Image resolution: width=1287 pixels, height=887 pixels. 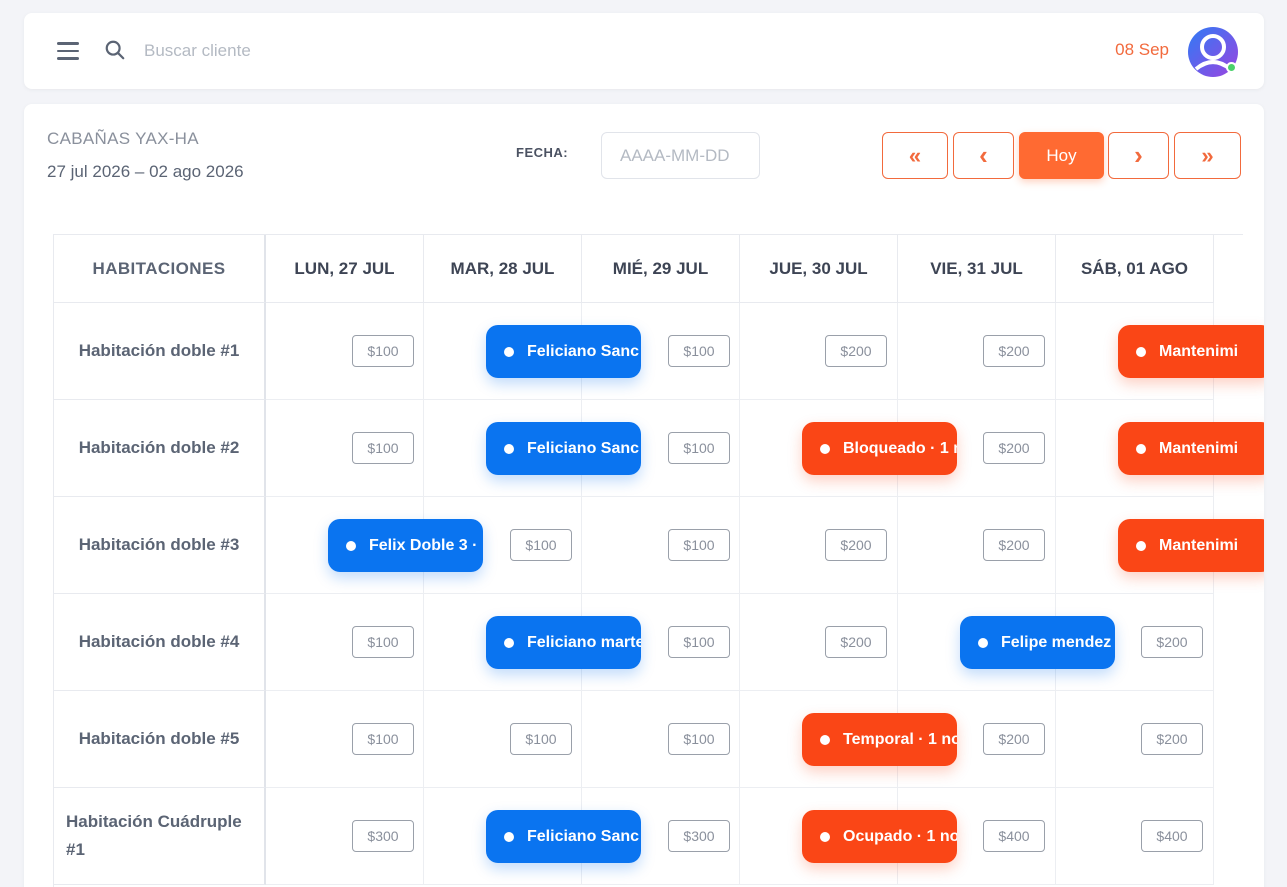 What do you see at coordinates (160, 448) in the screenshot?
I see `room-name: Habitación doble #2` at bounding box center [160, 448].